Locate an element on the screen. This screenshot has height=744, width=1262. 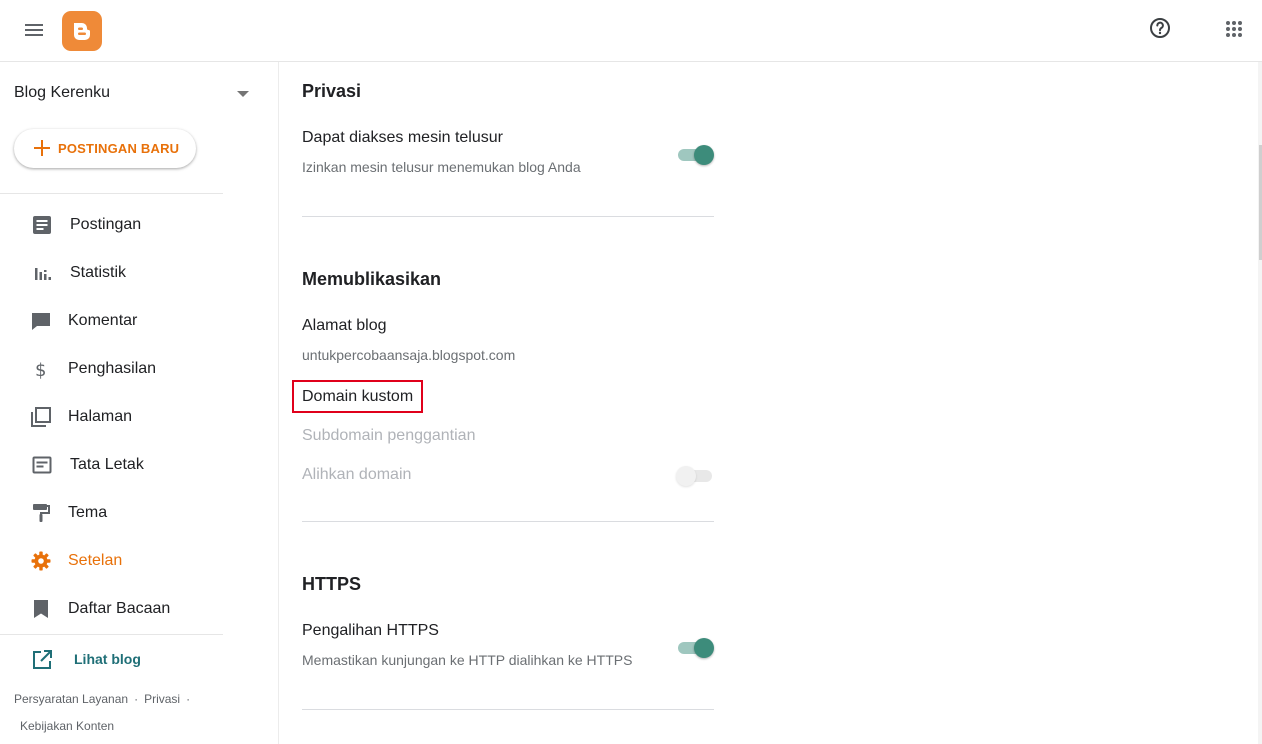
search-engine-setting-title: Dapat diakses mesin telusur is located at coordinates (402, 137).